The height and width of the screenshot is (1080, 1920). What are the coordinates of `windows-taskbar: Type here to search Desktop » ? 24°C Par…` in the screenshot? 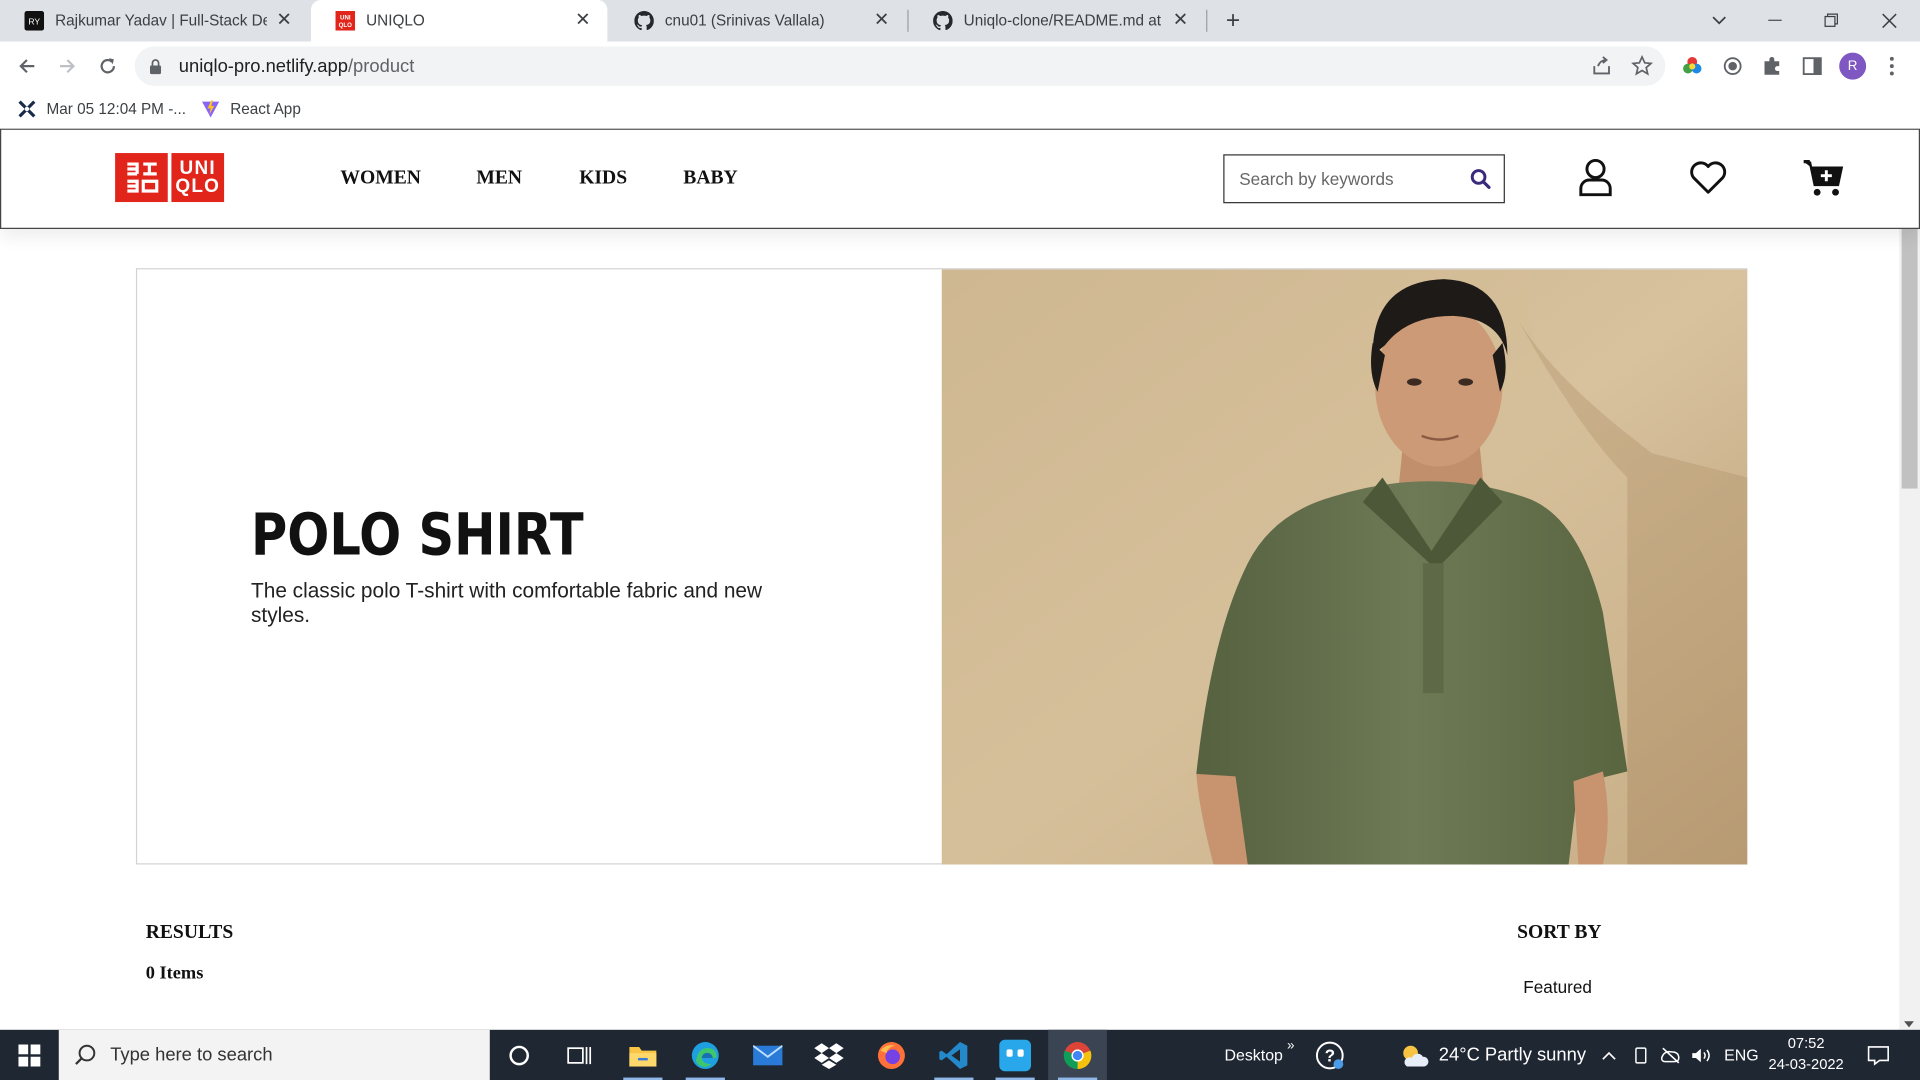 It's located at (960, 1054).